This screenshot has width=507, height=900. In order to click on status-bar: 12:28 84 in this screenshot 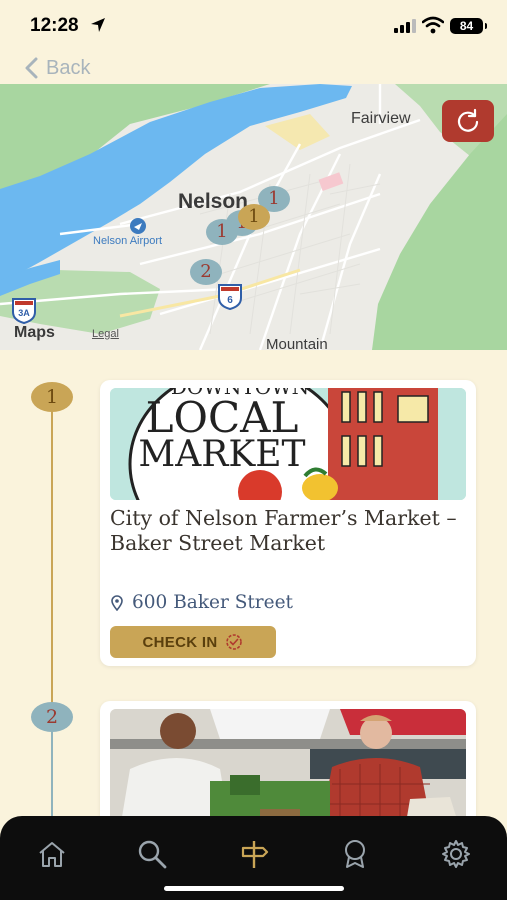, I will do `click(253, 26)`.